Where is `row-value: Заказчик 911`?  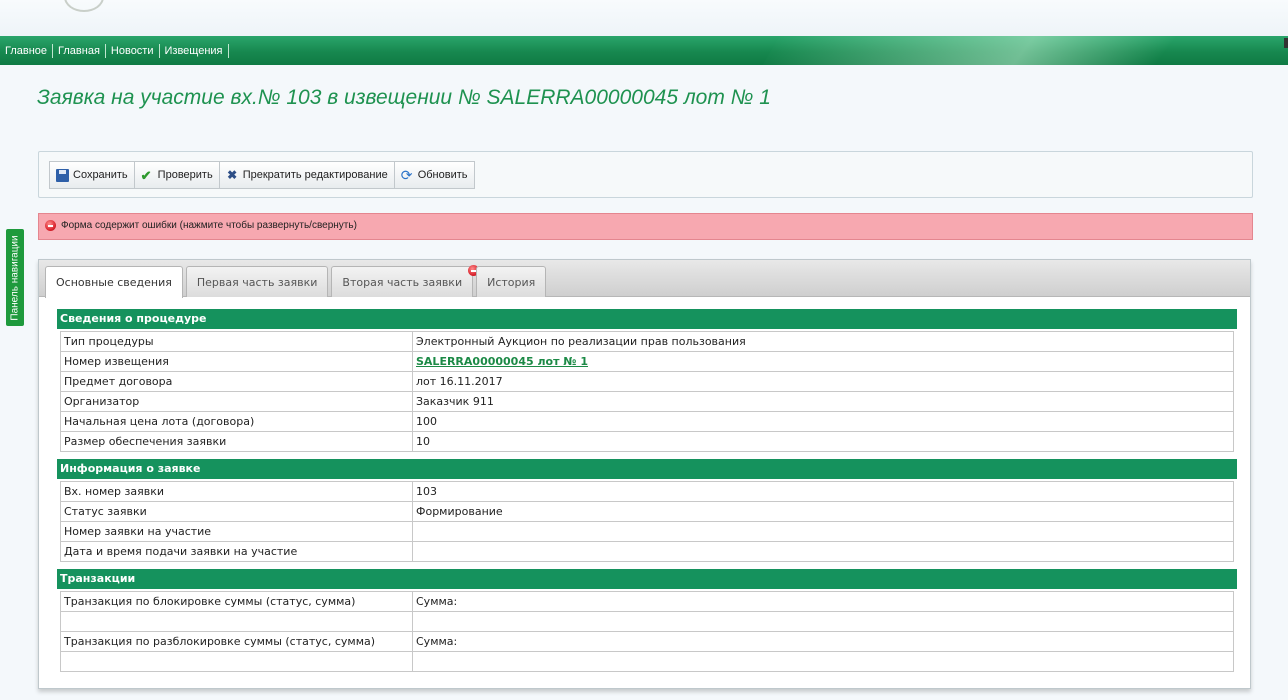
row-value: Заказчик 911 is located at coordinates (823, 401).